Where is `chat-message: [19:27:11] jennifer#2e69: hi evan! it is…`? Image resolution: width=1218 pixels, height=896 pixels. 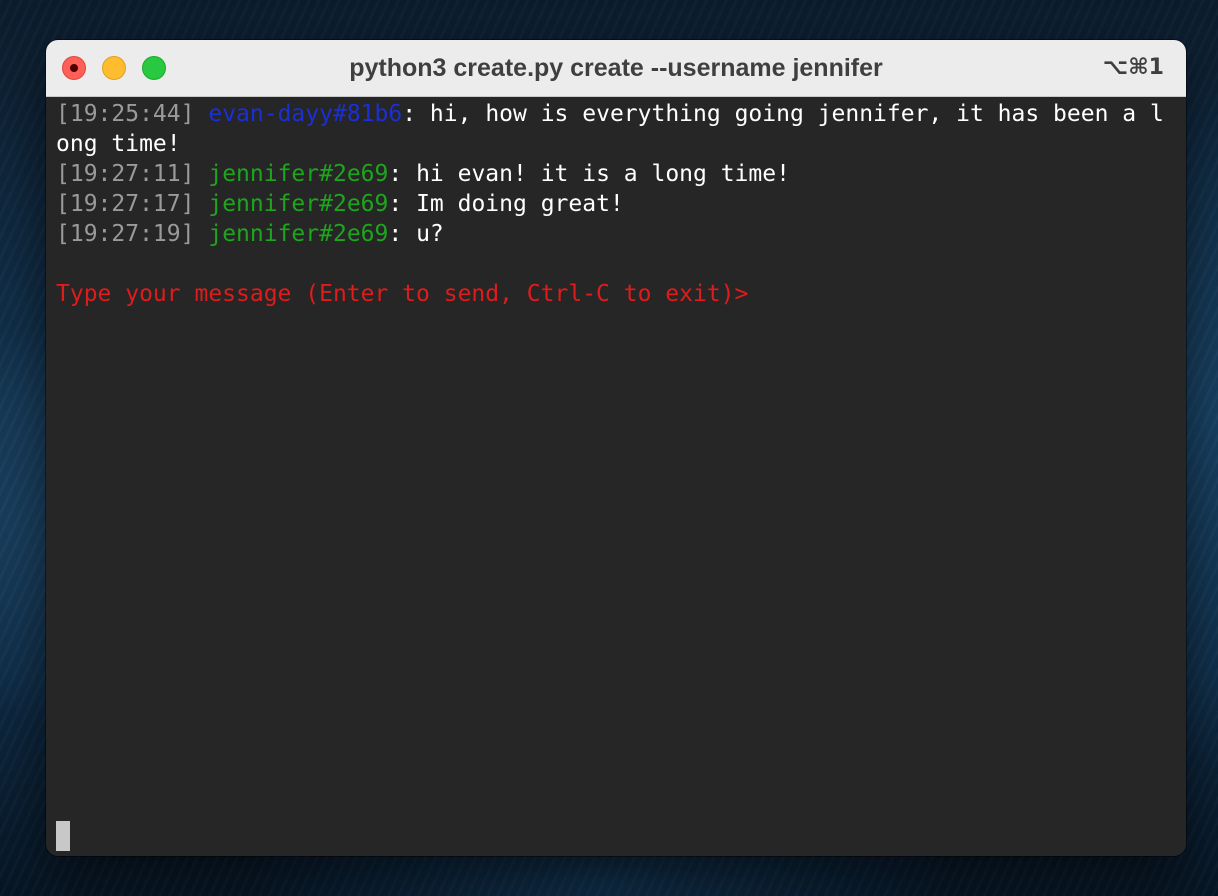 chat-message: [19:27:11] jennifer#2e69: hi evan! it is… is located at coordinates (616, 174).